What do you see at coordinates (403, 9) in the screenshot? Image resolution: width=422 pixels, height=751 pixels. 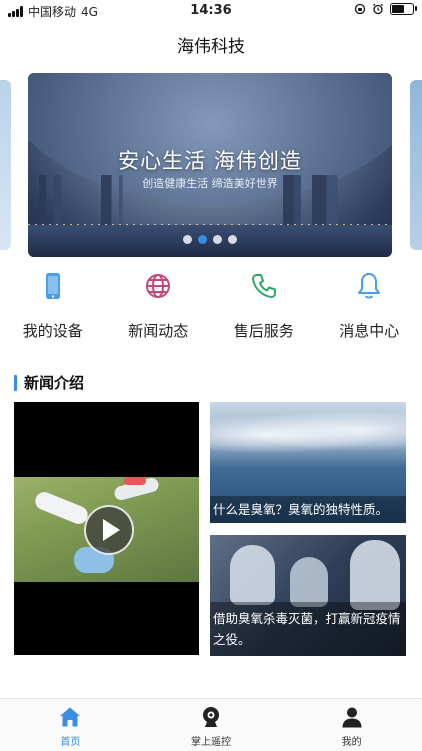 I see `battery-icon` at bounding box center [403, 9].